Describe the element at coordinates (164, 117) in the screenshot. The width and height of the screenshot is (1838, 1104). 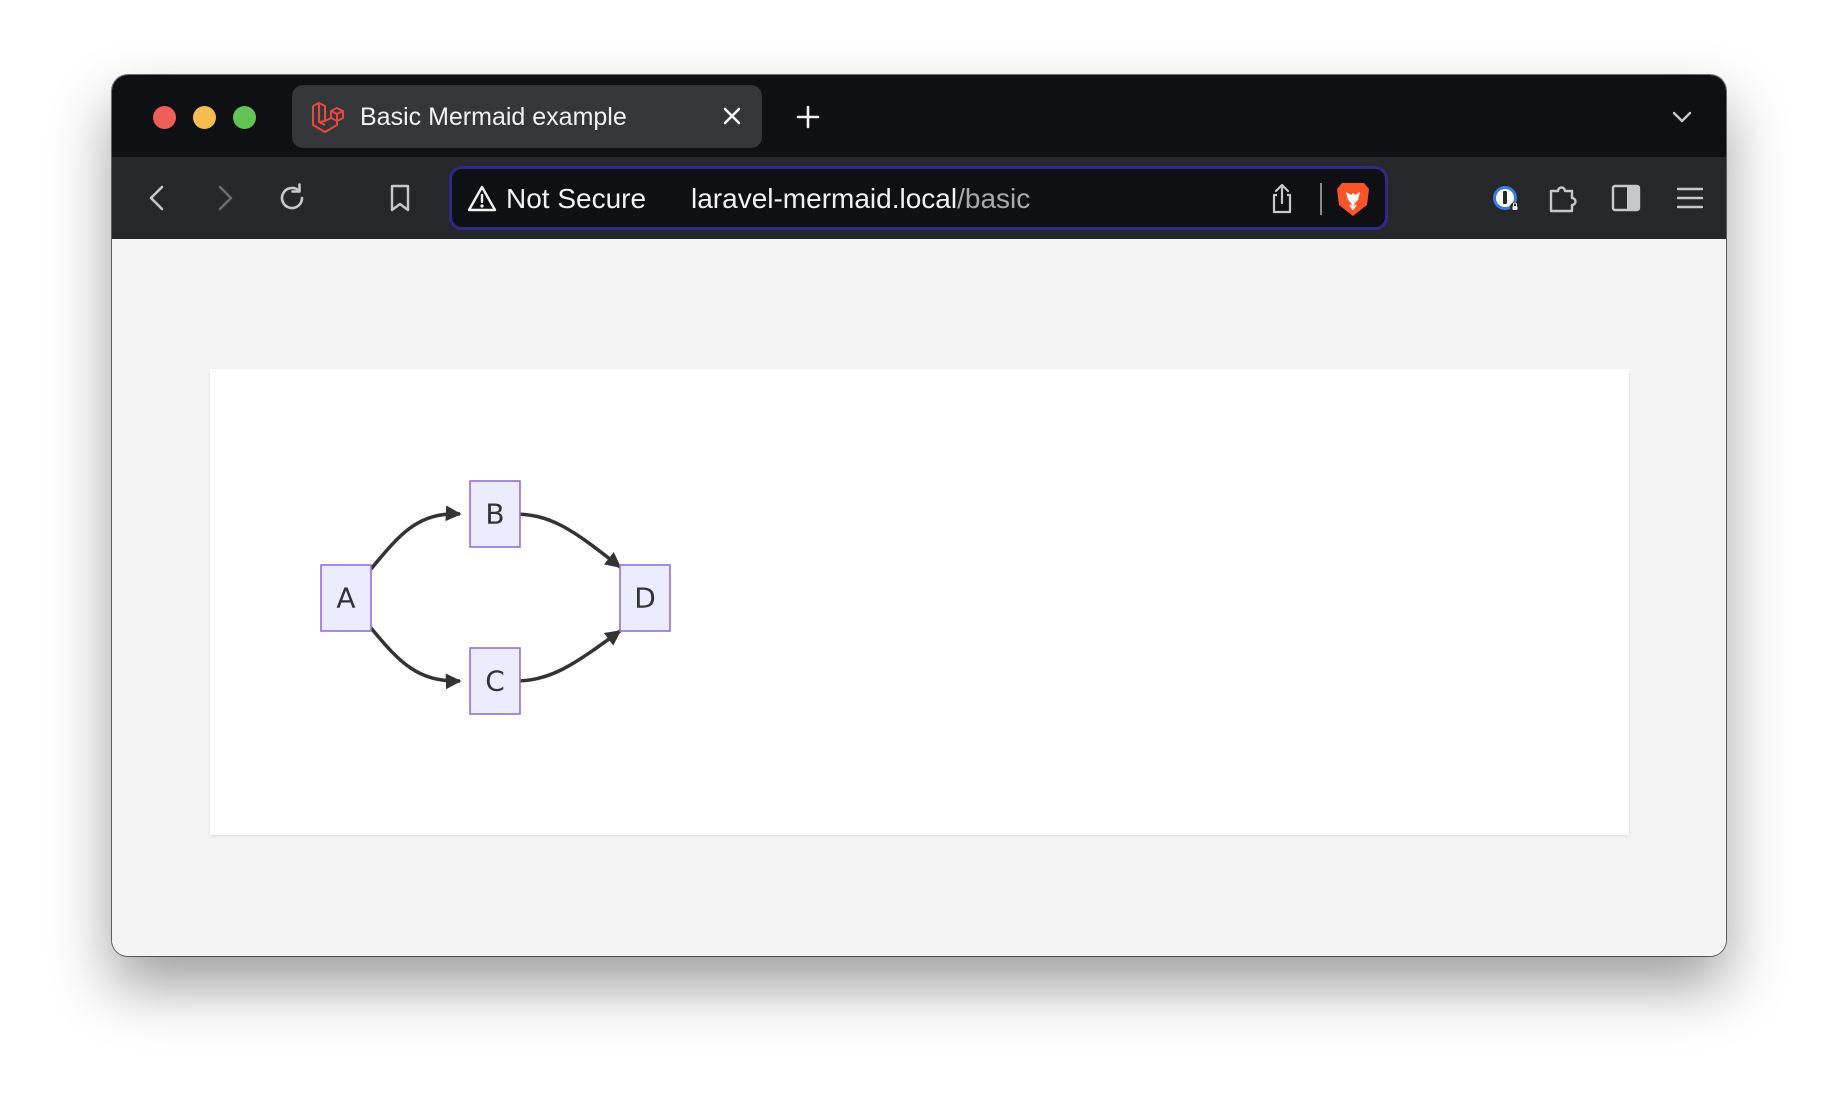
I see `close-window-button` at that location.